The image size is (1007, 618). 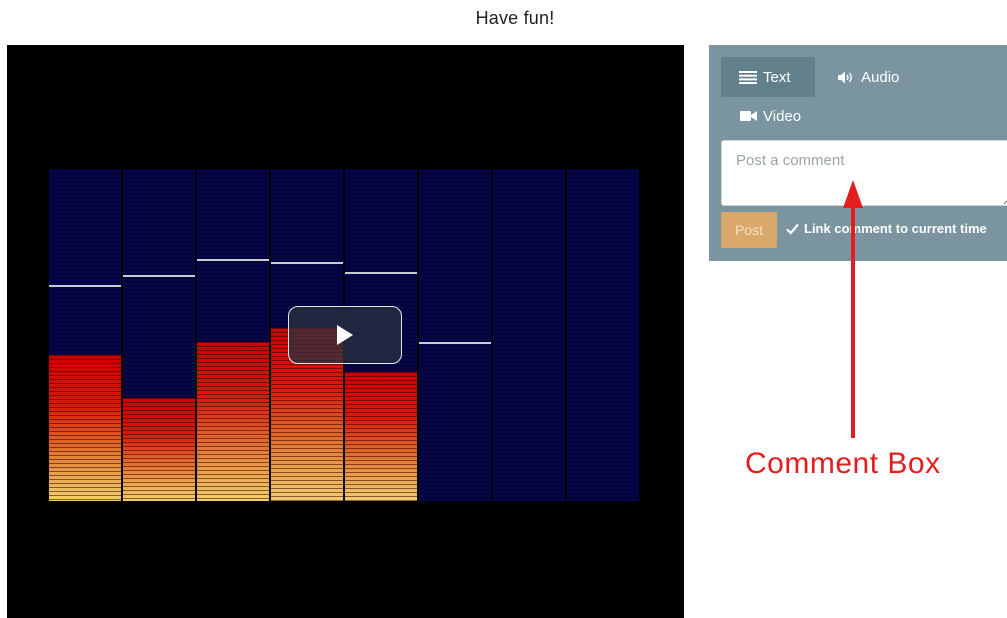 I want to click on play-icon, so click(x=345, y=335).